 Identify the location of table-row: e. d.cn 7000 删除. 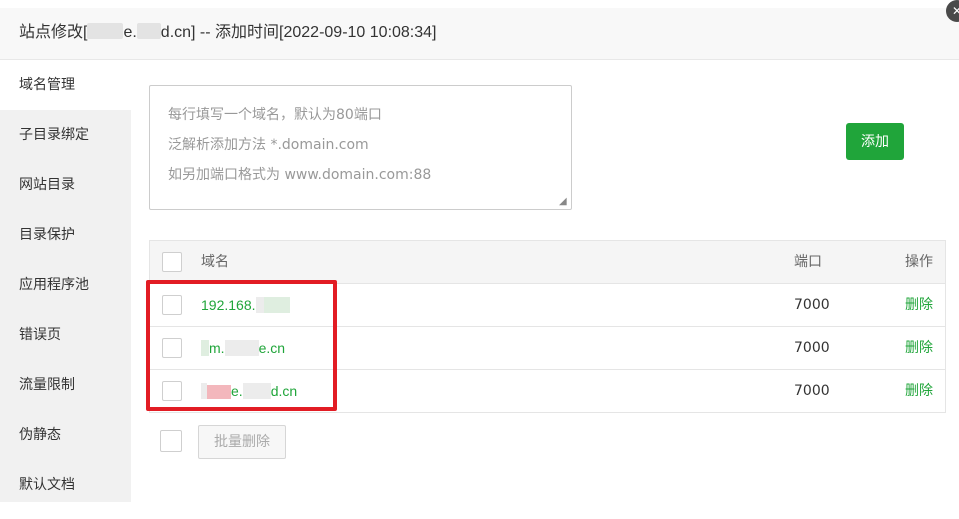
(547, 391).